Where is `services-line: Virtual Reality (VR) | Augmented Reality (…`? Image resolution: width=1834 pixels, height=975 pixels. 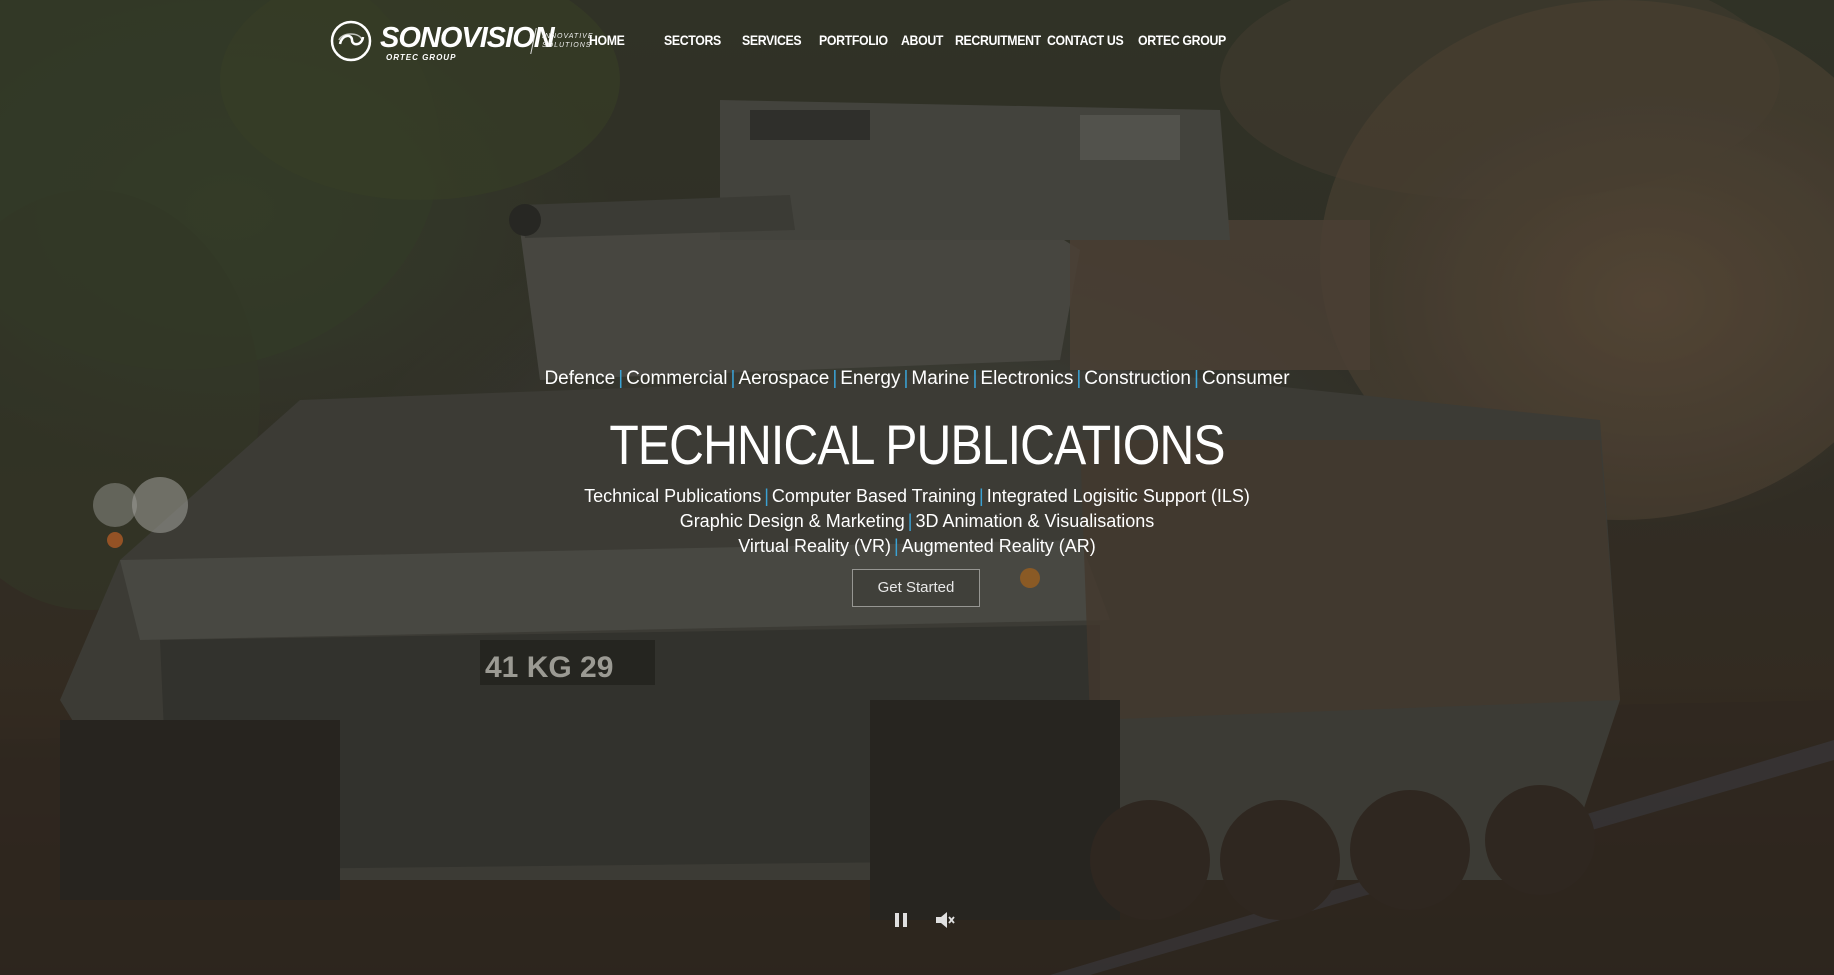
services-line: Virtual Reality (VR) | Augmented Reality (… is located at coordinates (917, 546).